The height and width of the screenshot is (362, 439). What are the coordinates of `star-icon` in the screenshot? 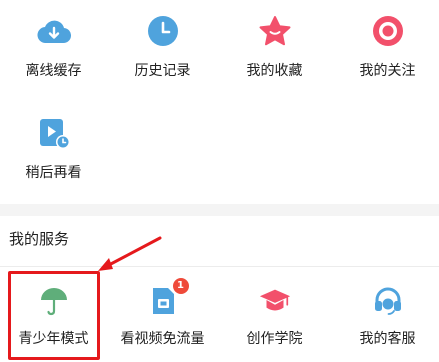 It's located at (275, 31).